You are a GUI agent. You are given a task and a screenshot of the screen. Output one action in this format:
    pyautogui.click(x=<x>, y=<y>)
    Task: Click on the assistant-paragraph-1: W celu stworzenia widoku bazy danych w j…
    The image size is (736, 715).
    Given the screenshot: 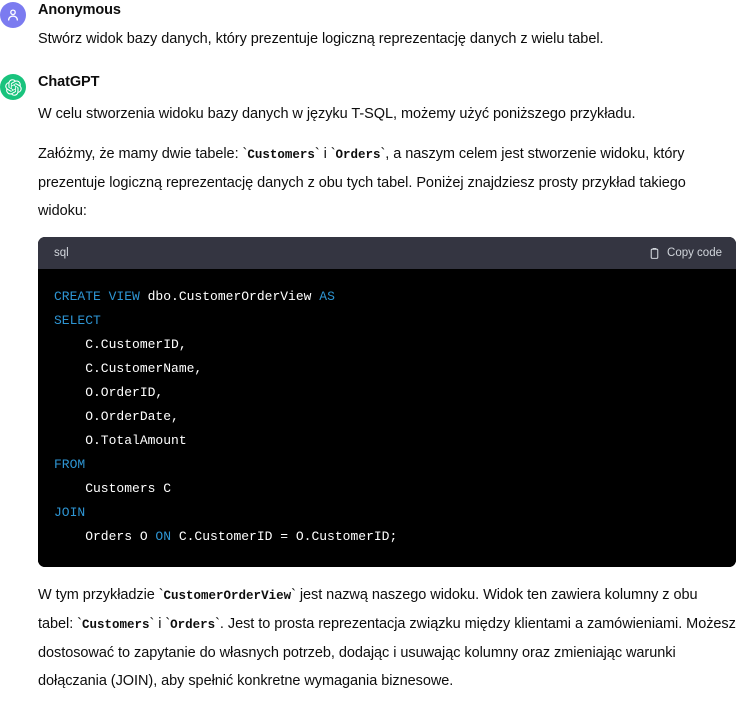 What is the action you would take?
    pyautogui.click(x=337, y=114)
    